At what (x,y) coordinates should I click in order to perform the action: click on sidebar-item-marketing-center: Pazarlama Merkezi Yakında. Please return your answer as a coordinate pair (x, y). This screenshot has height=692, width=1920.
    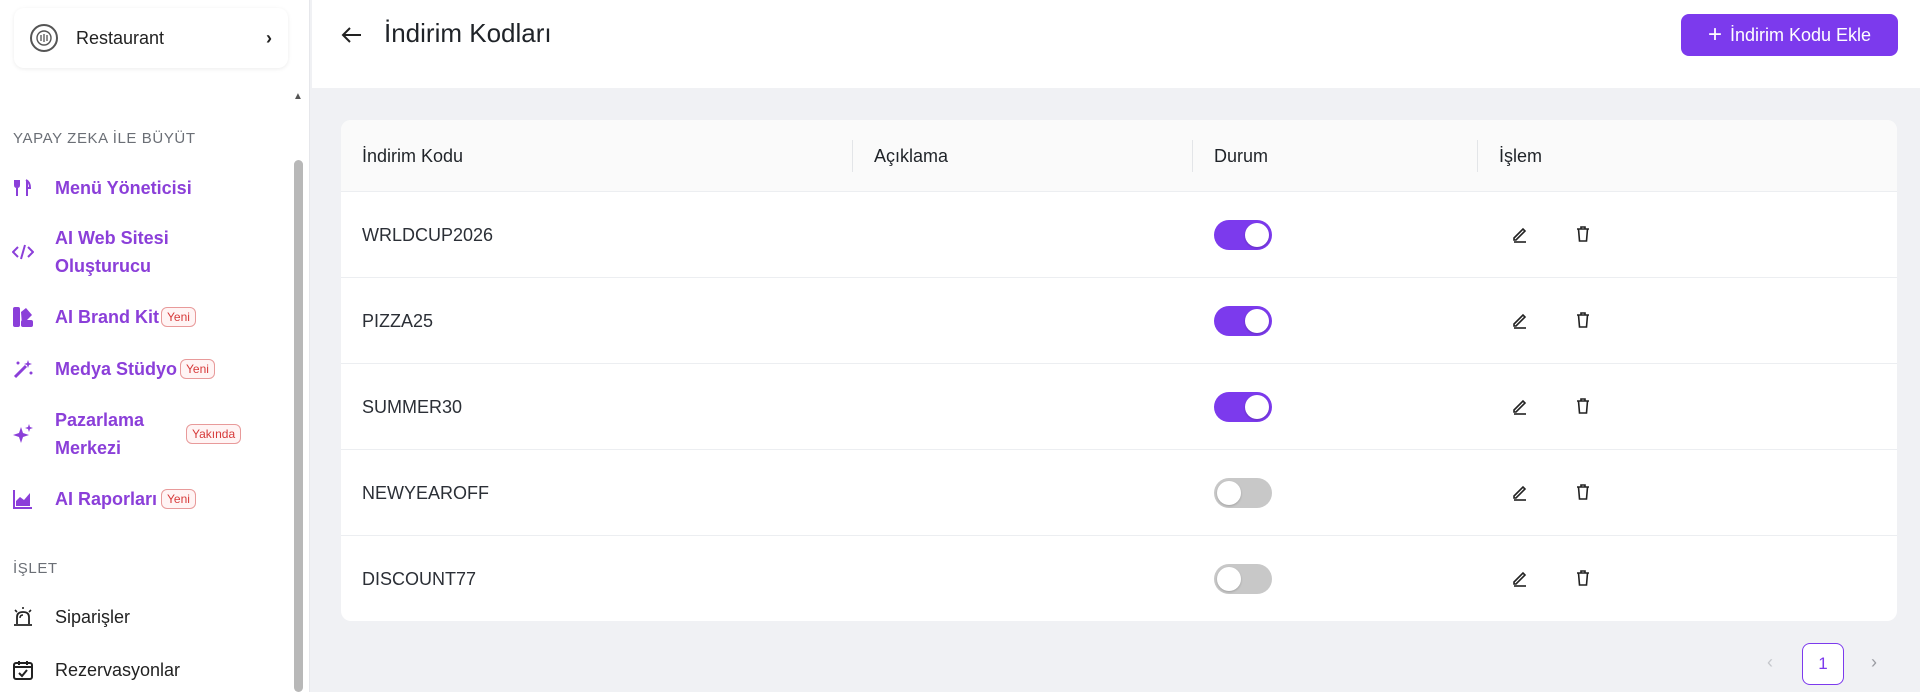
    Looking at the image, I should click on (140, 434).